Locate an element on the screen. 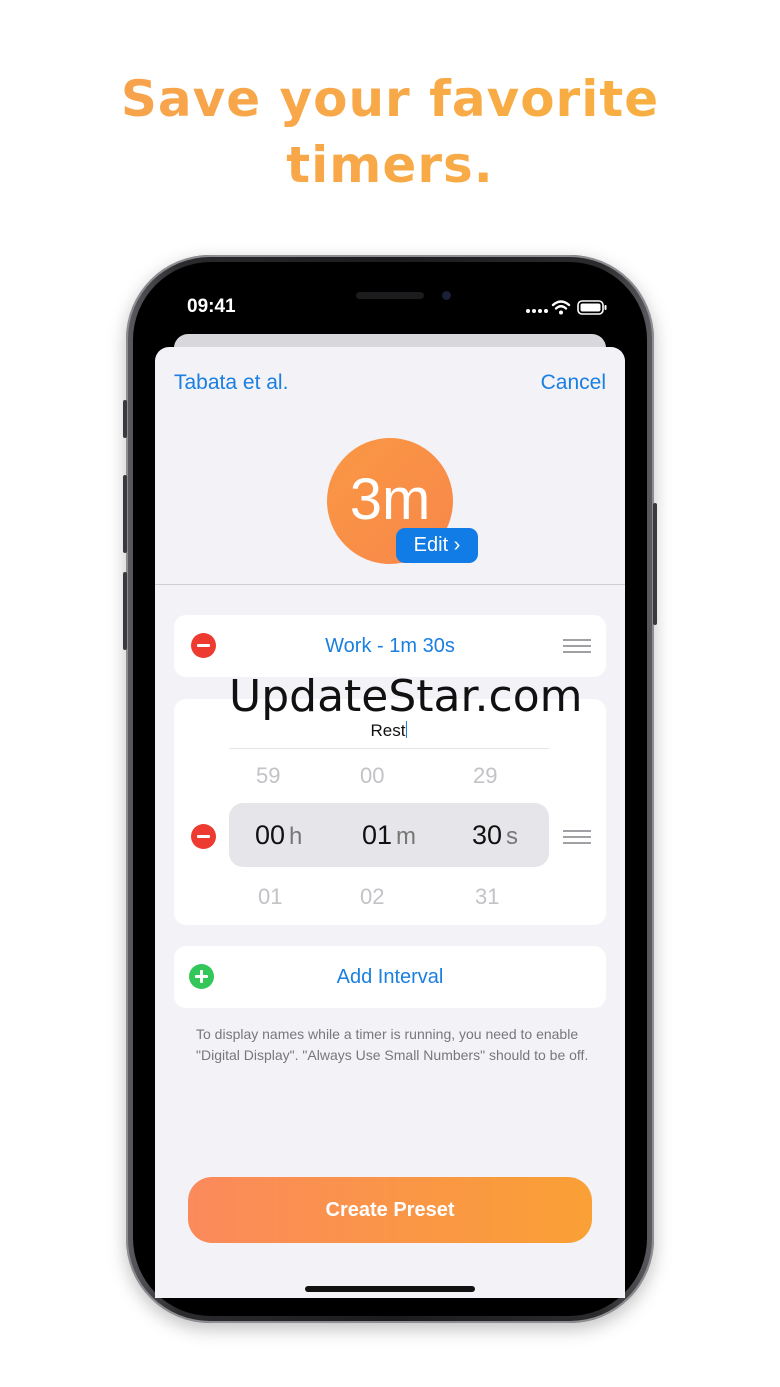 The width and height of the screenshot is (780, 1387). picker-hours-below: 01 is located at coordinates (270, 897).